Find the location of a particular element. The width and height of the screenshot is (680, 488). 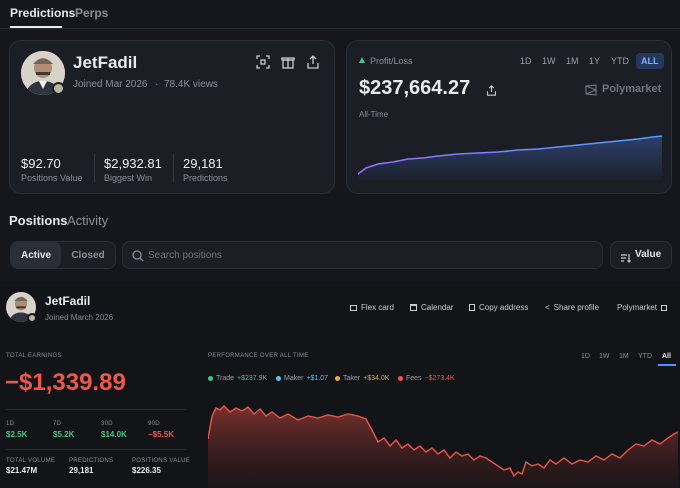

range-ytd: YTD is located at coordinates (620, 61).